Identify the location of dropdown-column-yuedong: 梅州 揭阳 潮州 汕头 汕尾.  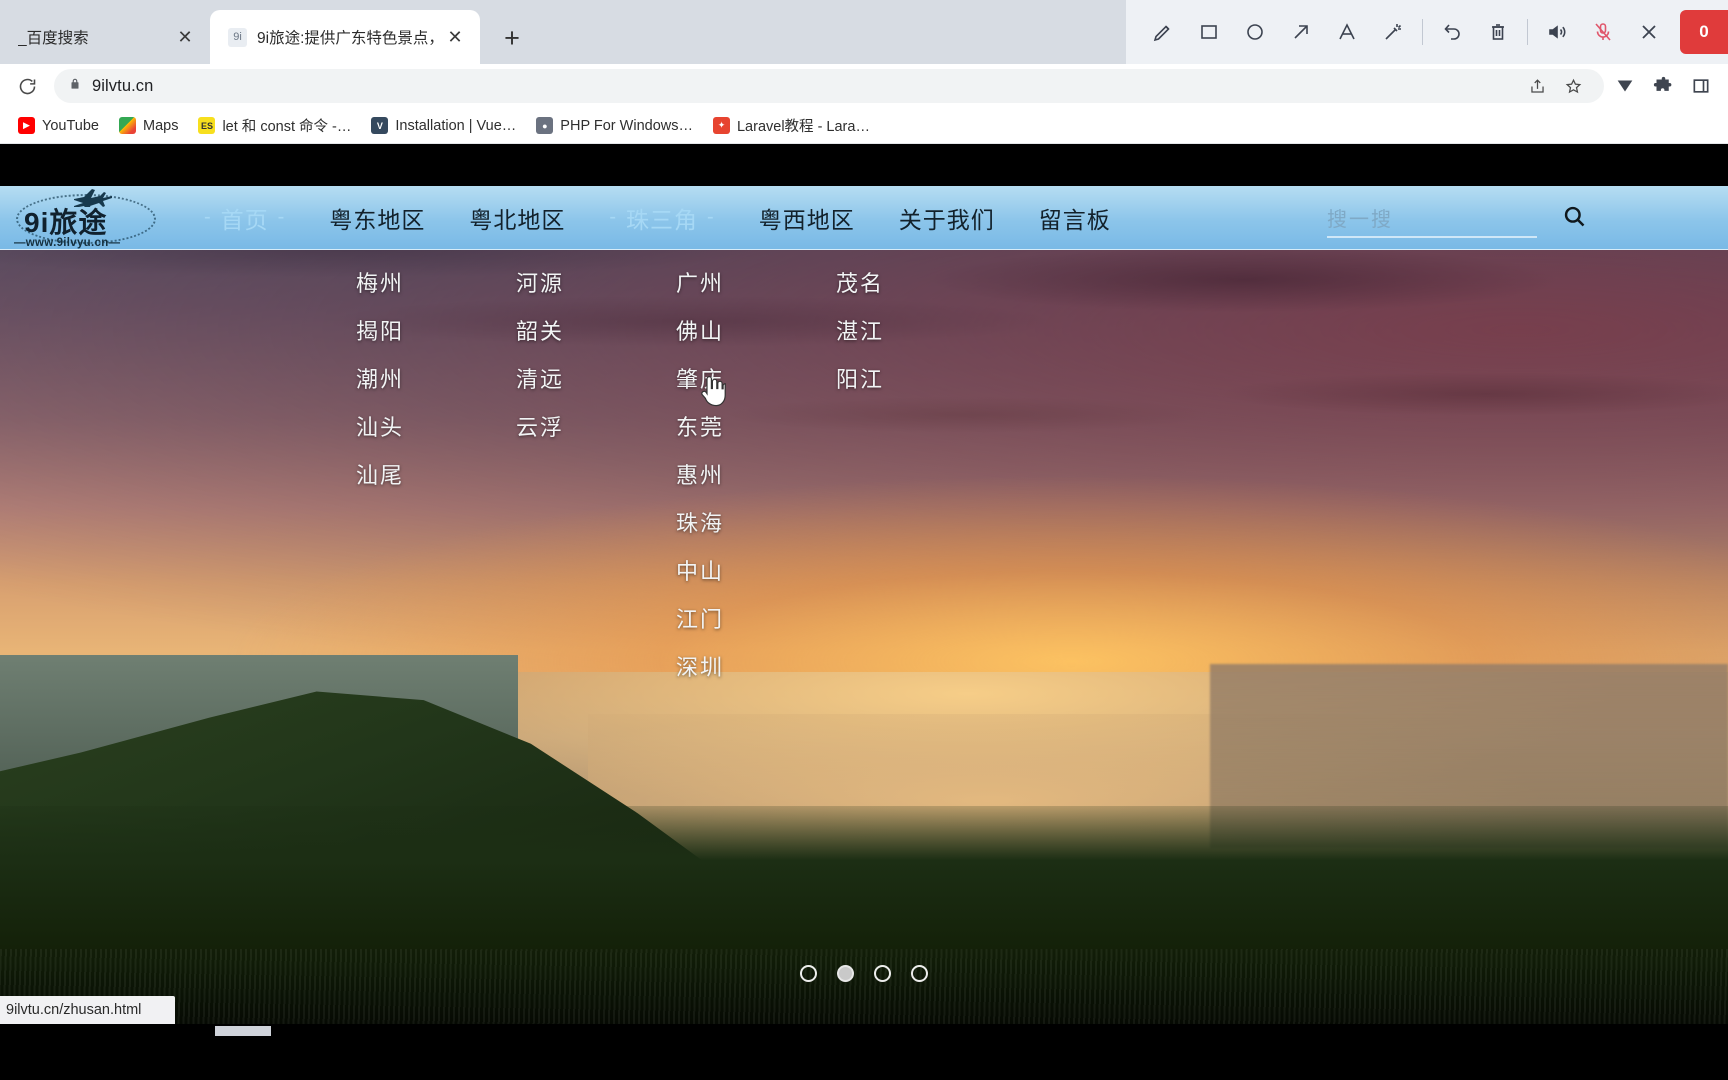
(380, 476).